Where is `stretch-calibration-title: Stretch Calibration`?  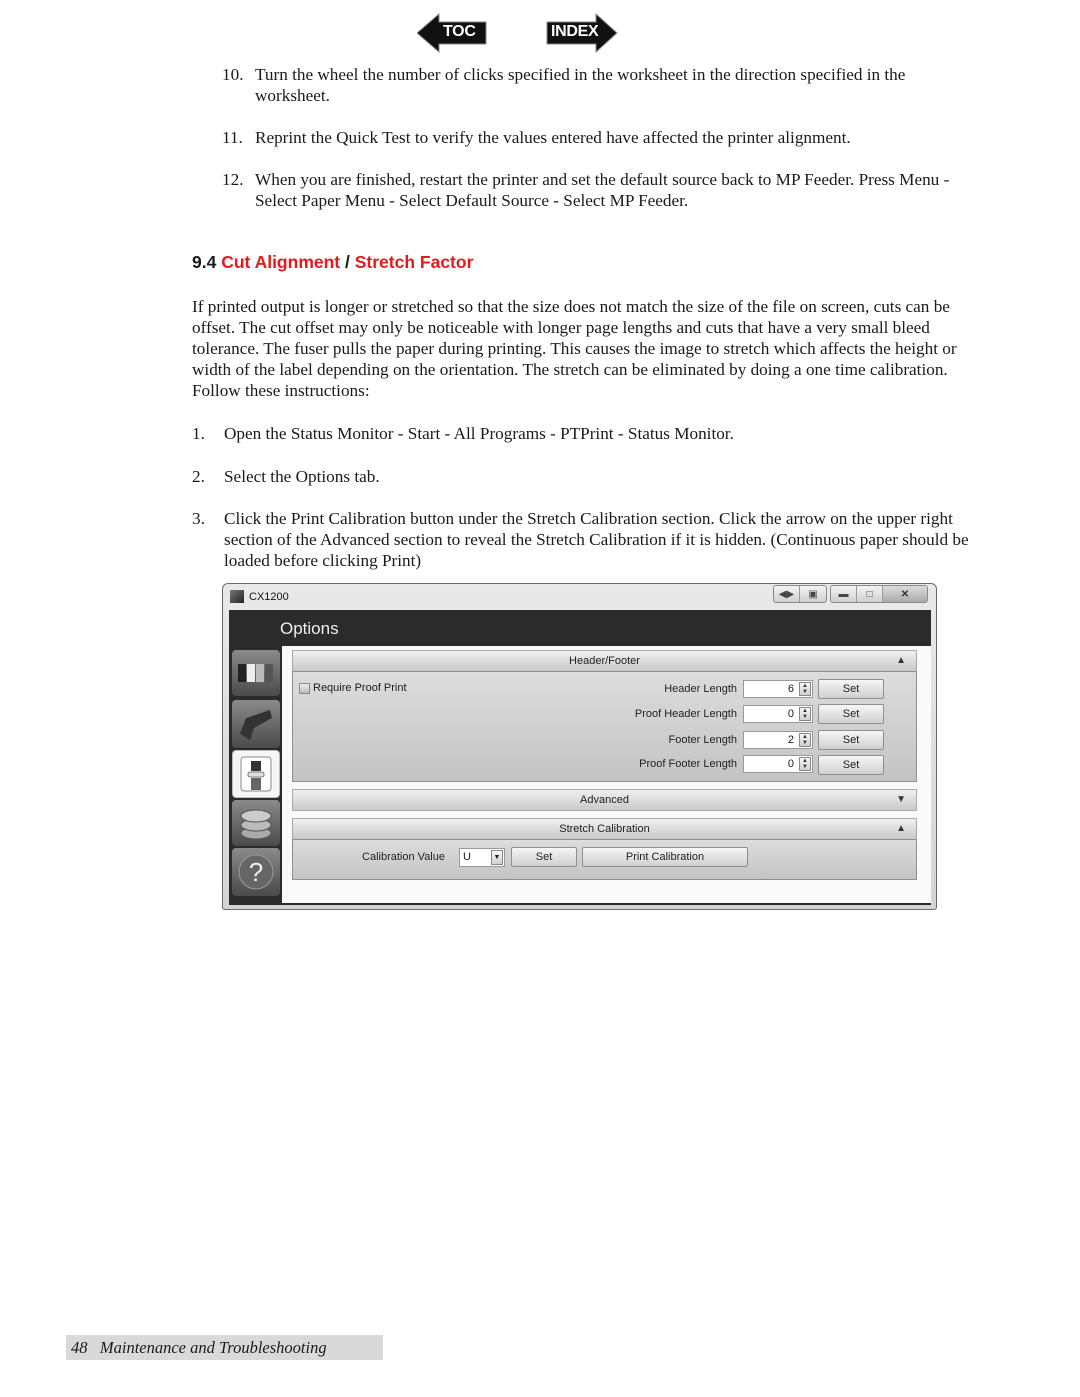
stretch-calibration-title: Stretch Calibration is located at coordinates (604, 829).